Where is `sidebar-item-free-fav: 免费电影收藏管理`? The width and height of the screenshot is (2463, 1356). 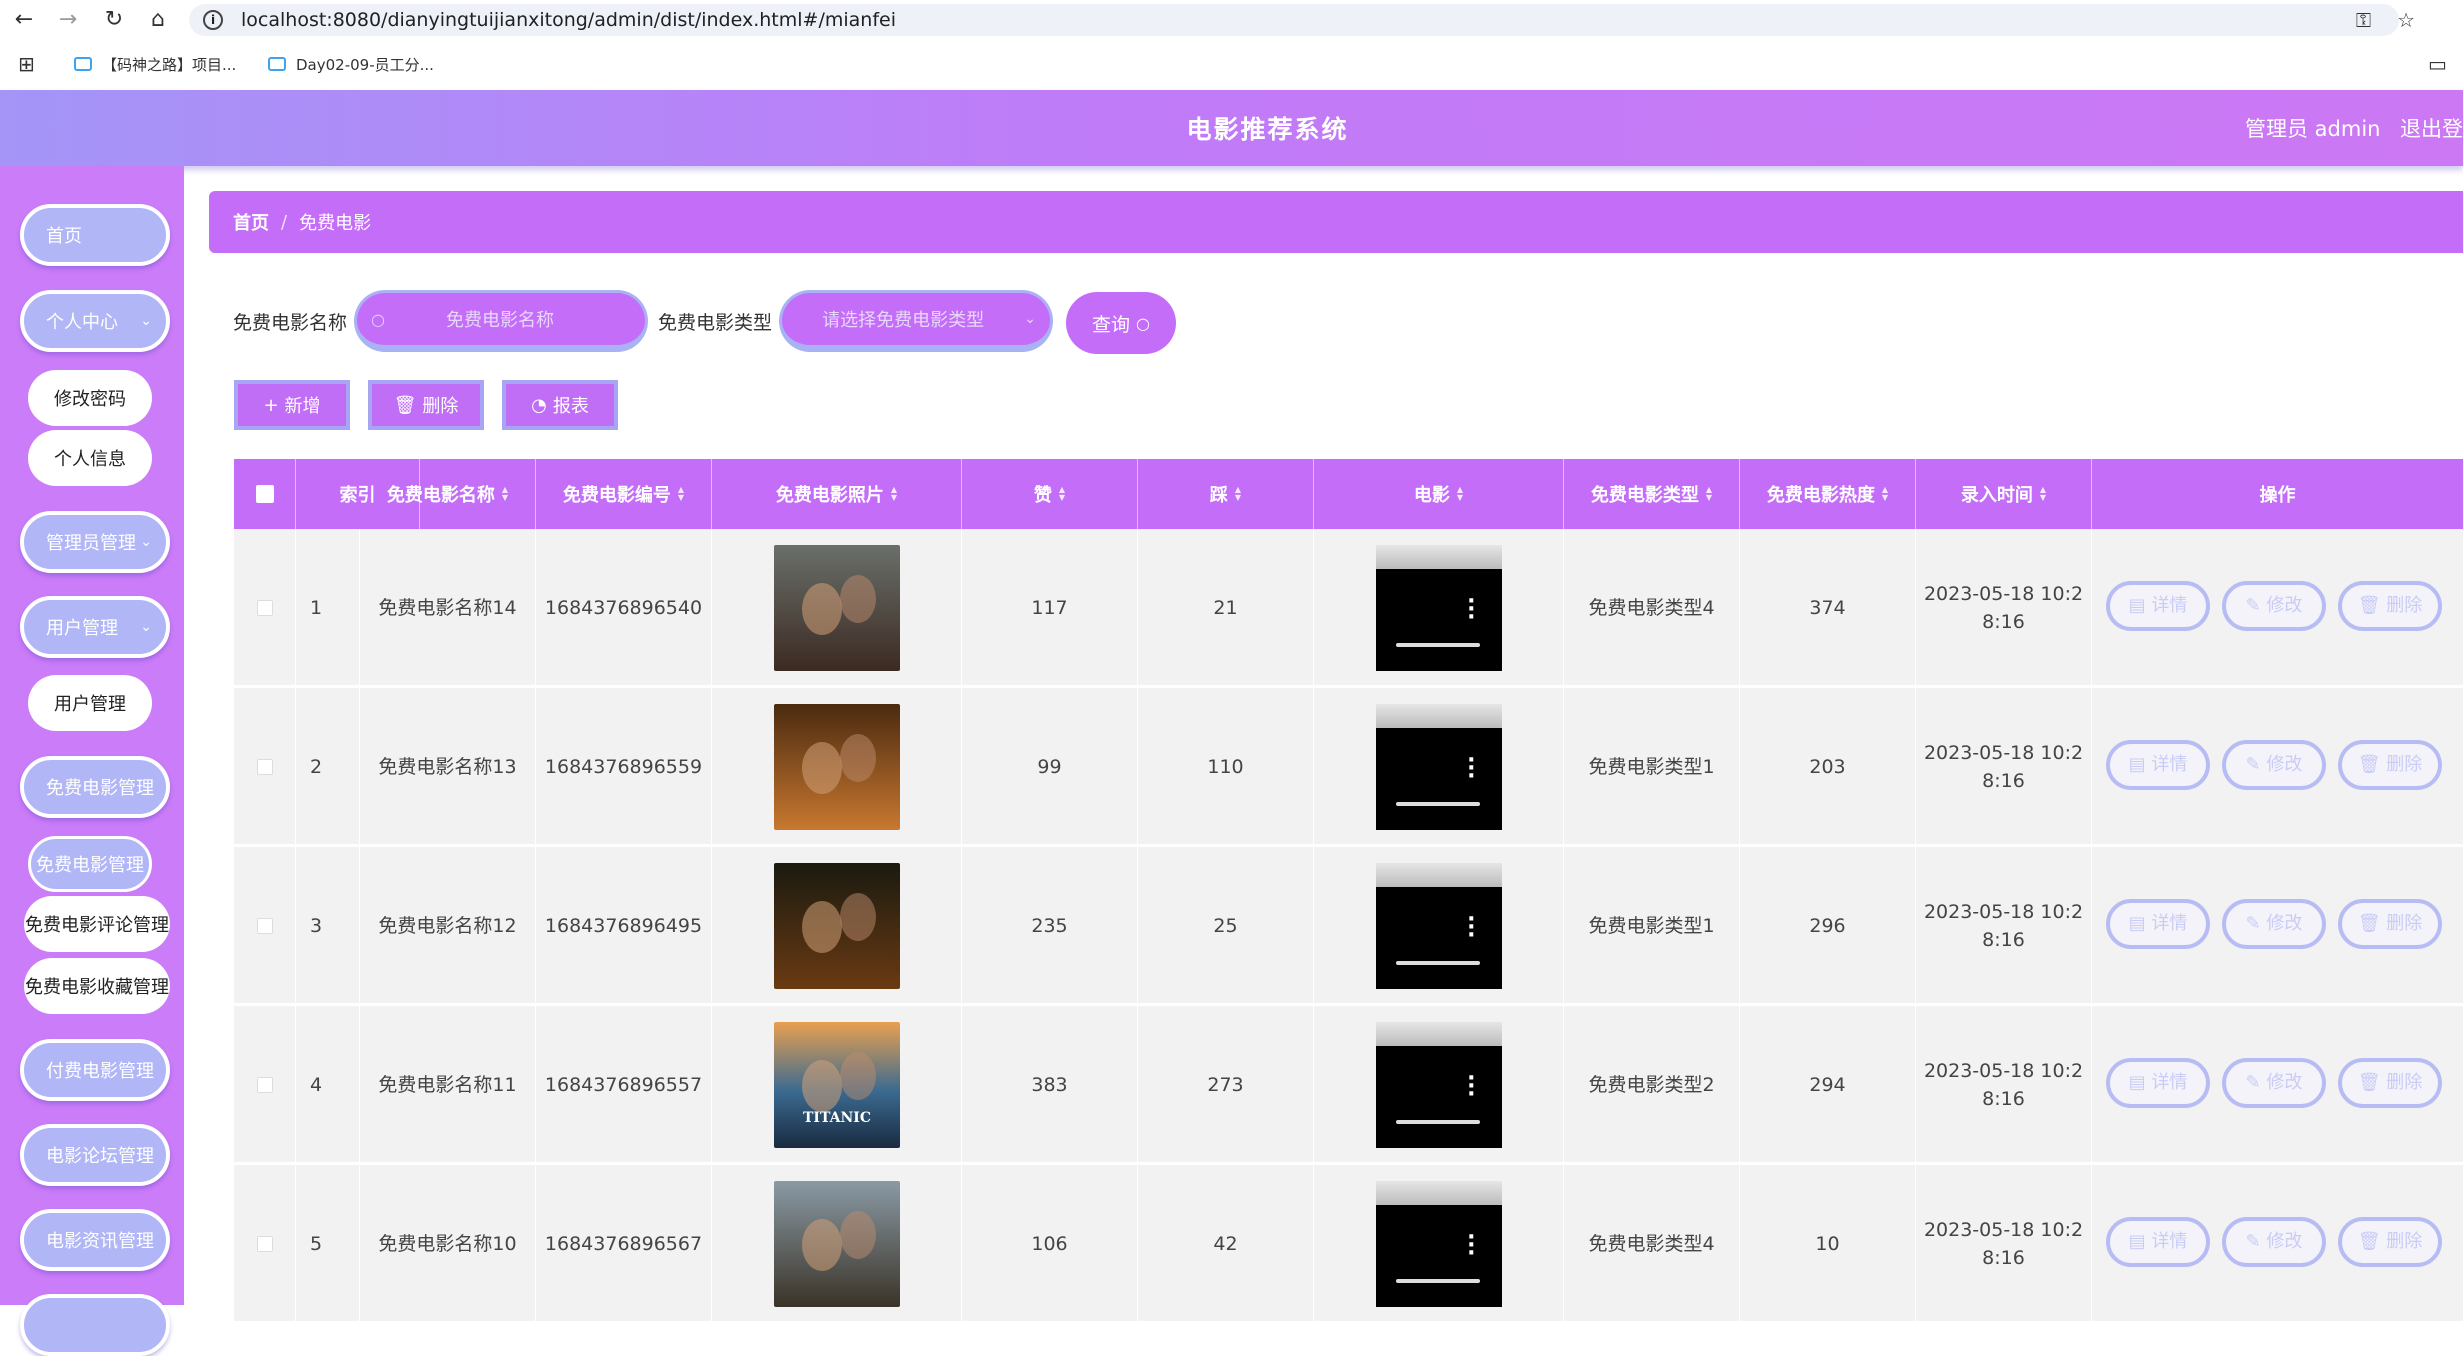
sidebar-item-free-fav: 免费电影收藏管理 is located at coordinates (97, 986).